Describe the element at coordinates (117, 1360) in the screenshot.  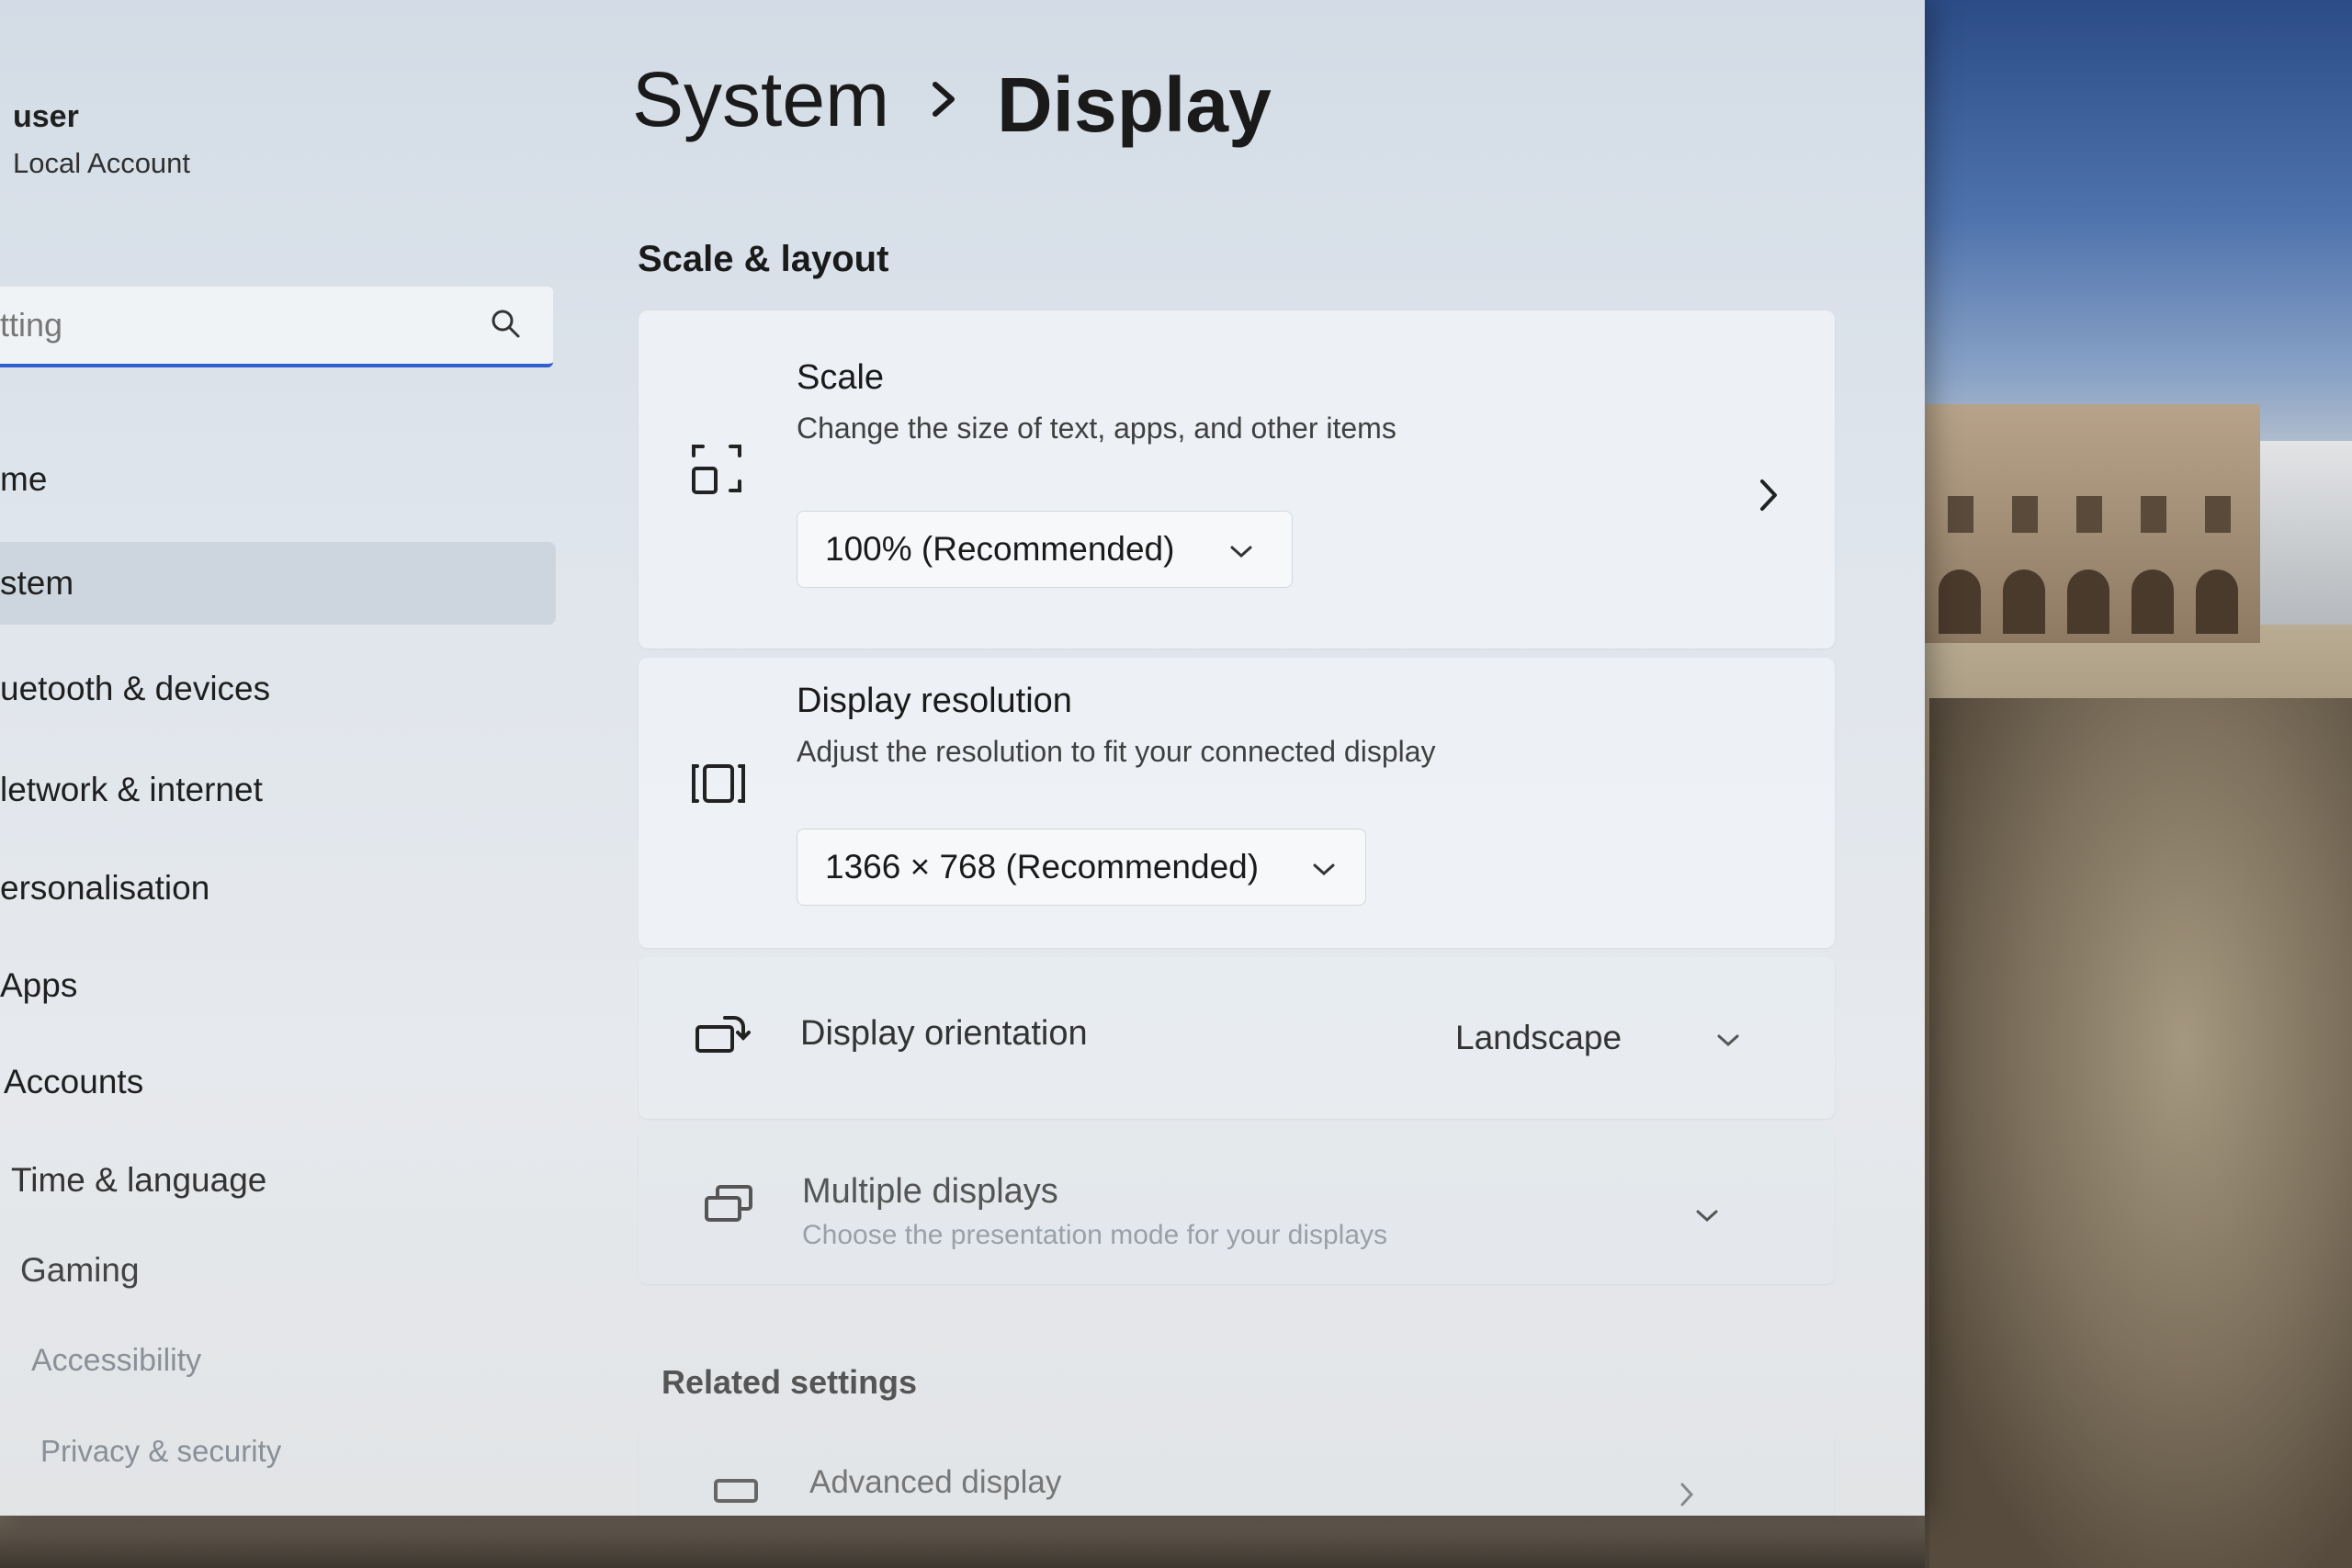
I see `sidebar-item-label: Accessibility` at that location.